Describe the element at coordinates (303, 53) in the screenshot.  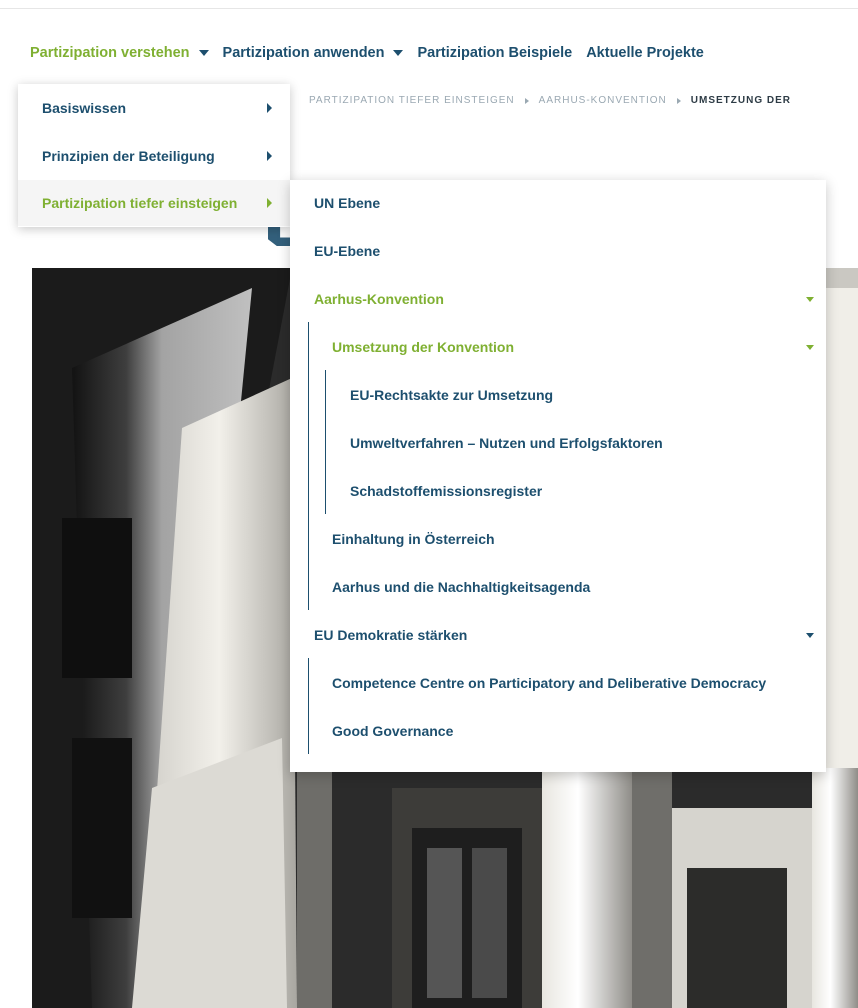
I see `nav-label: Partizipation anwenden` at that location.